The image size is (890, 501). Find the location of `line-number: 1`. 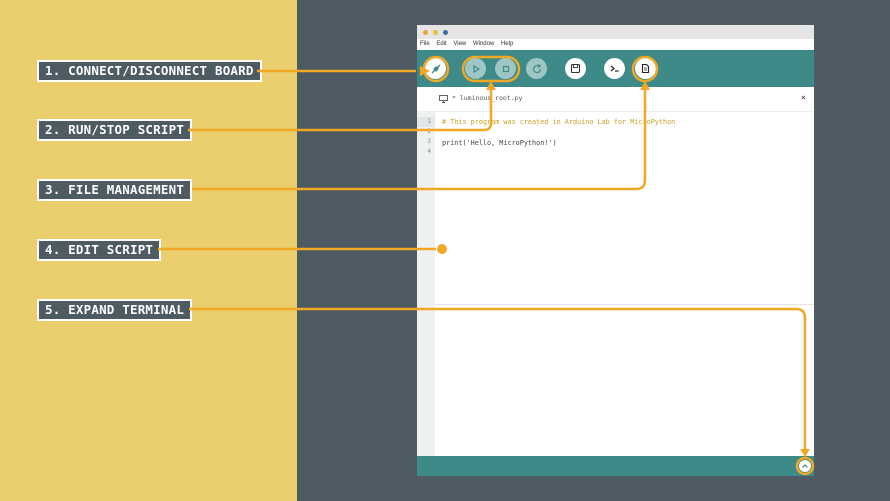

line-number: 1 is located at coordinates (429, 121).